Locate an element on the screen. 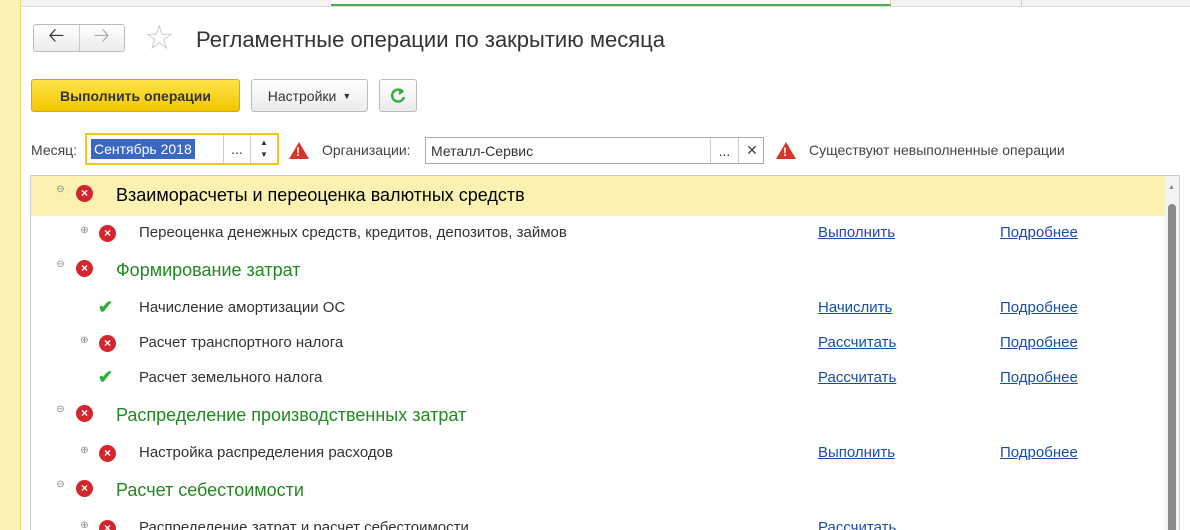 The image size is (1190, 530). org-field: Металл-Сервис ... ✕ is located at coordinates (594, 150).